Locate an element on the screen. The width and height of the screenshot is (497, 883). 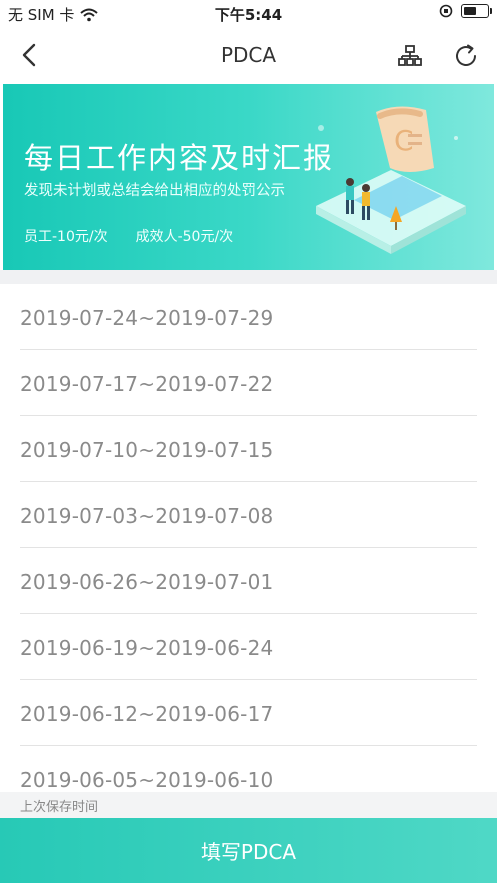
period-range: 2019-07-10~2019-07-15 is located at coordinates (147, 450).